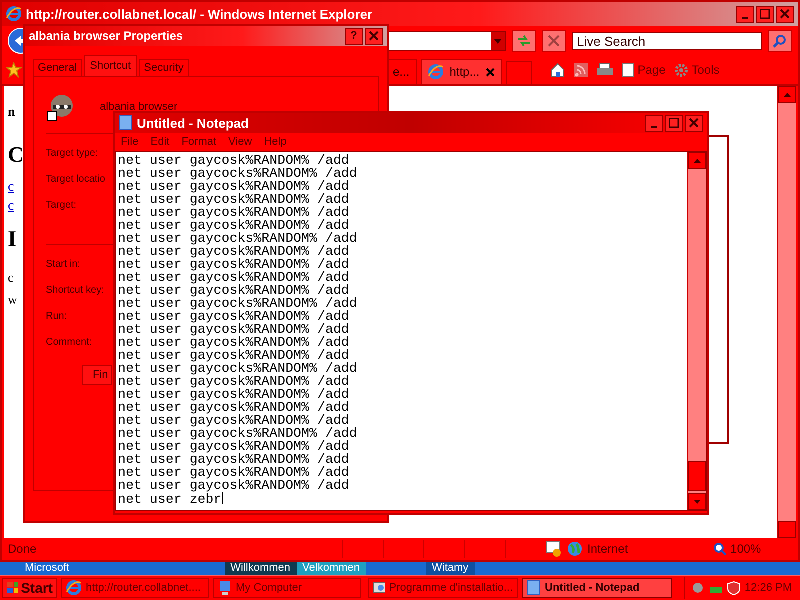  I want to click on page-text: C, so click(16, 155).